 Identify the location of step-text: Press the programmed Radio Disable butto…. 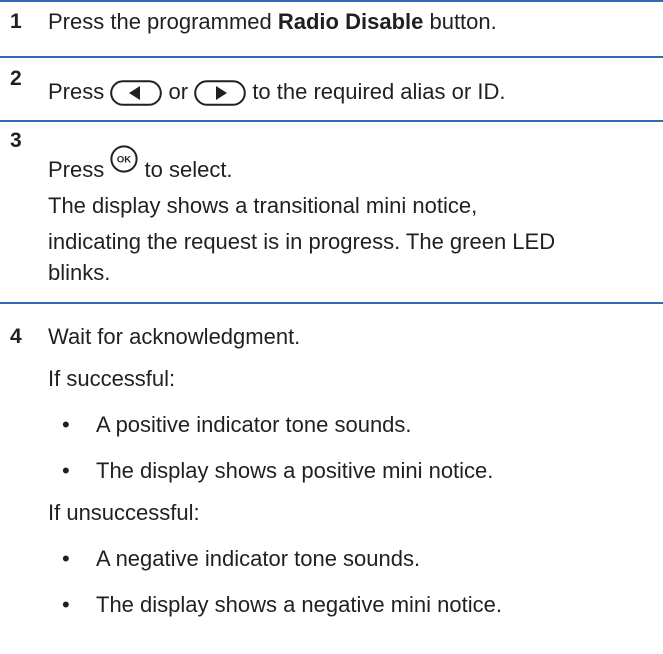
(272, 22).